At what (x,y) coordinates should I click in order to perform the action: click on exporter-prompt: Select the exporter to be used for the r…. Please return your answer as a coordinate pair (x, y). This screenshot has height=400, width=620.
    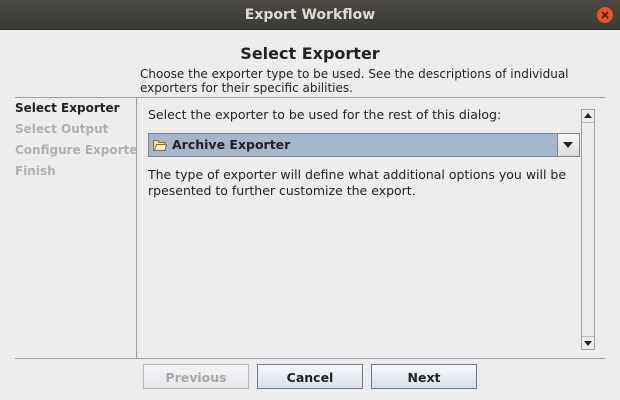
    Looking at the image, I should click on (325, 114).